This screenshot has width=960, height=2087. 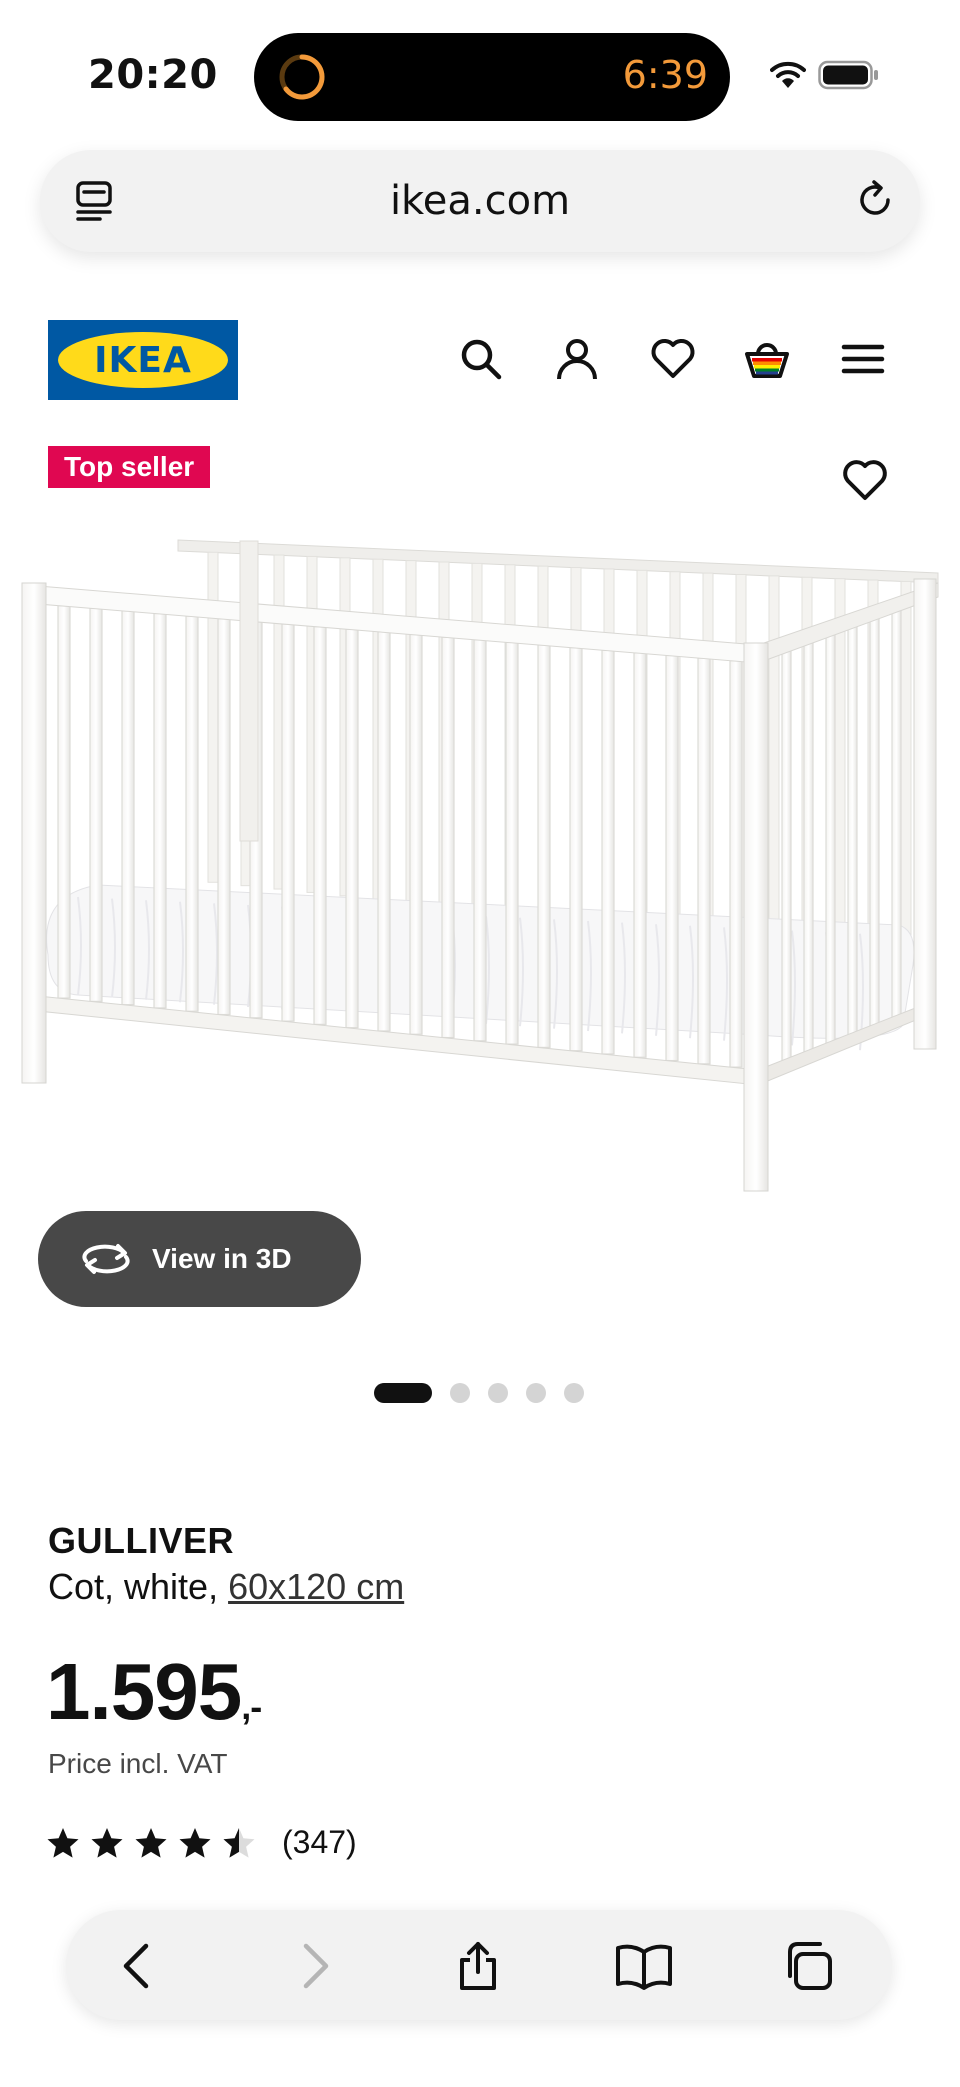 I want to click on top-seller-badge: Top seller, so click(x=129, y=467).